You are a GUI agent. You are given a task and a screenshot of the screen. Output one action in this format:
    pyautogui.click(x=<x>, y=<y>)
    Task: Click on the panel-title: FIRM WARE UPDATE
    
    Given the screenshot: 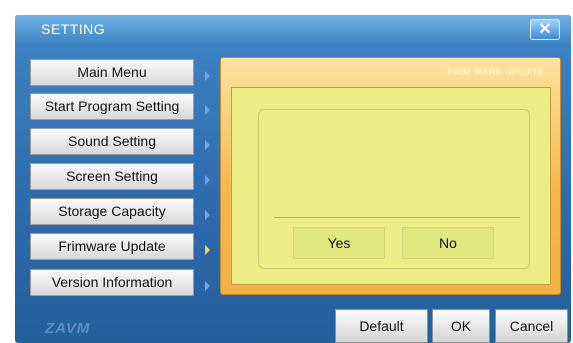 What is the action you would take?
    pyautogui.click(x=495, y=72)
    